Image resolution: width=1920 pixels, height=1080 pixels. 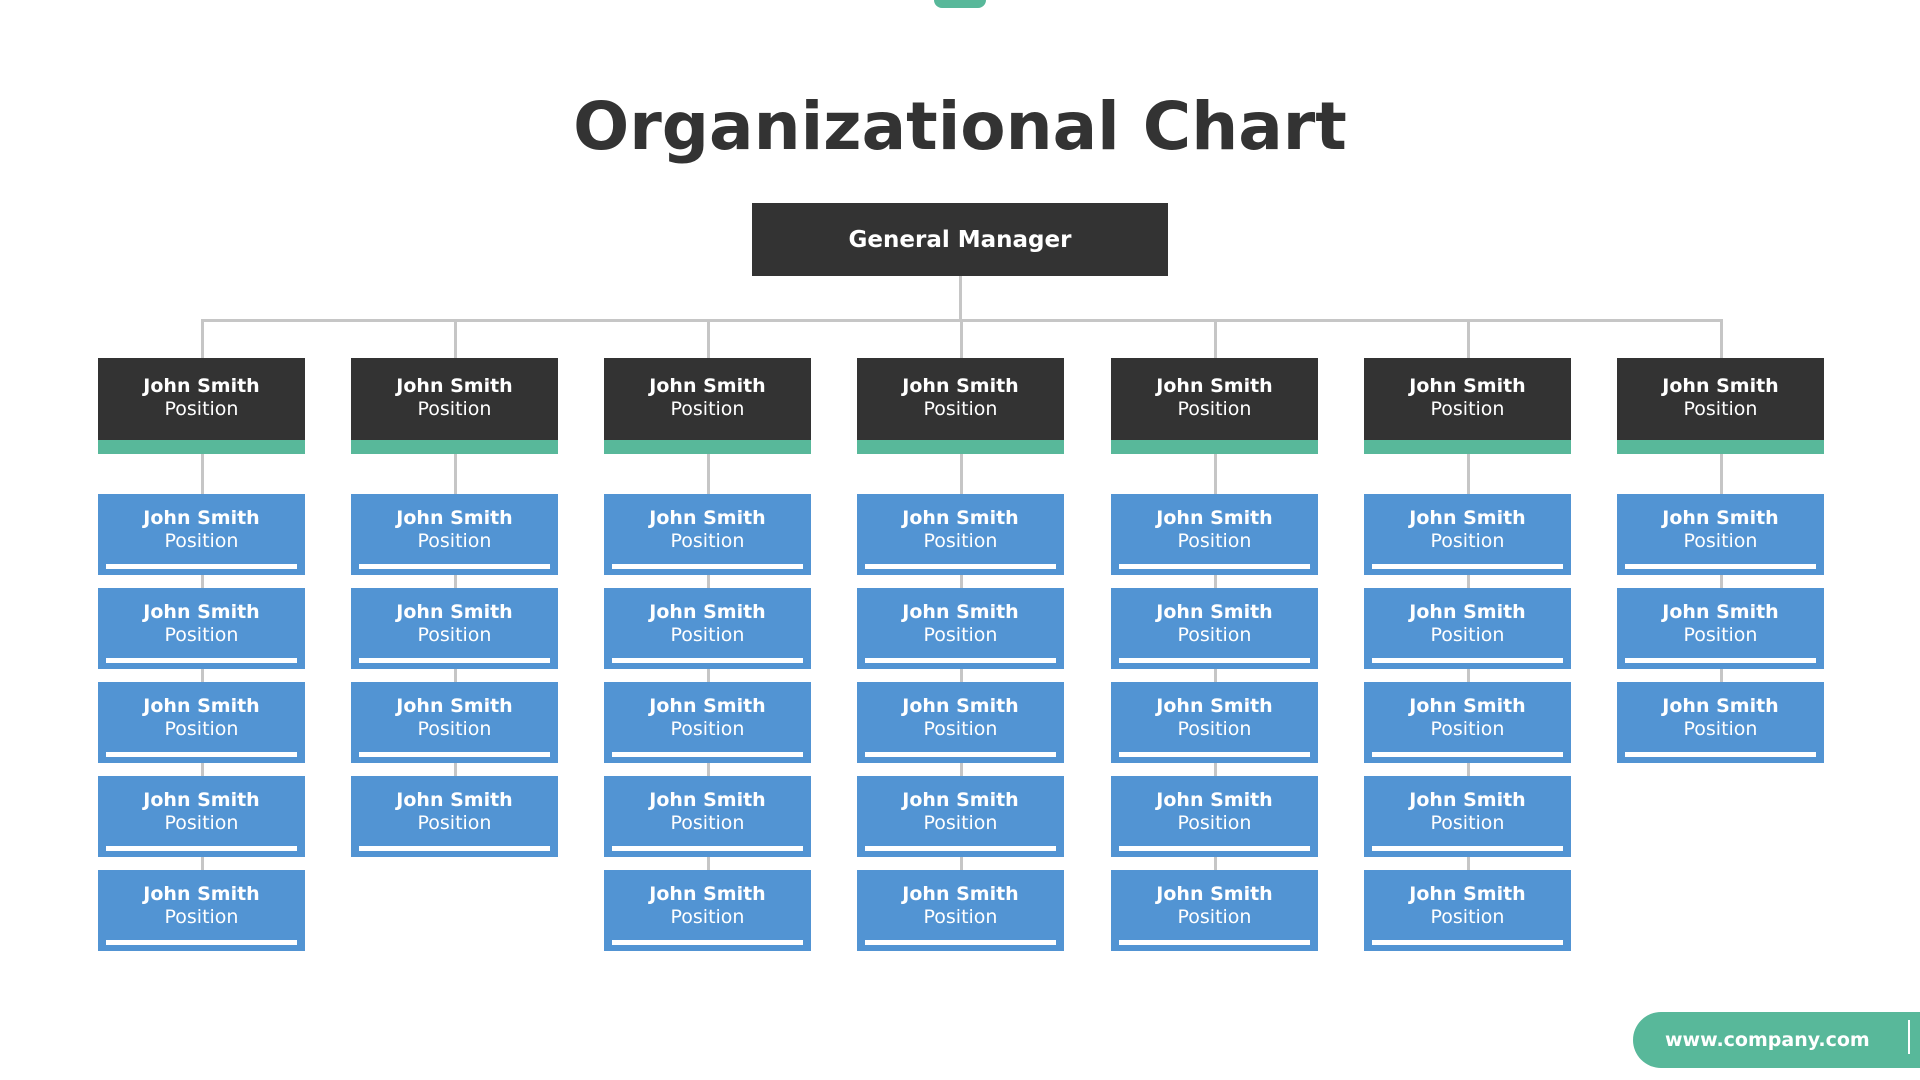 I want to click on footer-divider, so click(x=1909, y=1037).